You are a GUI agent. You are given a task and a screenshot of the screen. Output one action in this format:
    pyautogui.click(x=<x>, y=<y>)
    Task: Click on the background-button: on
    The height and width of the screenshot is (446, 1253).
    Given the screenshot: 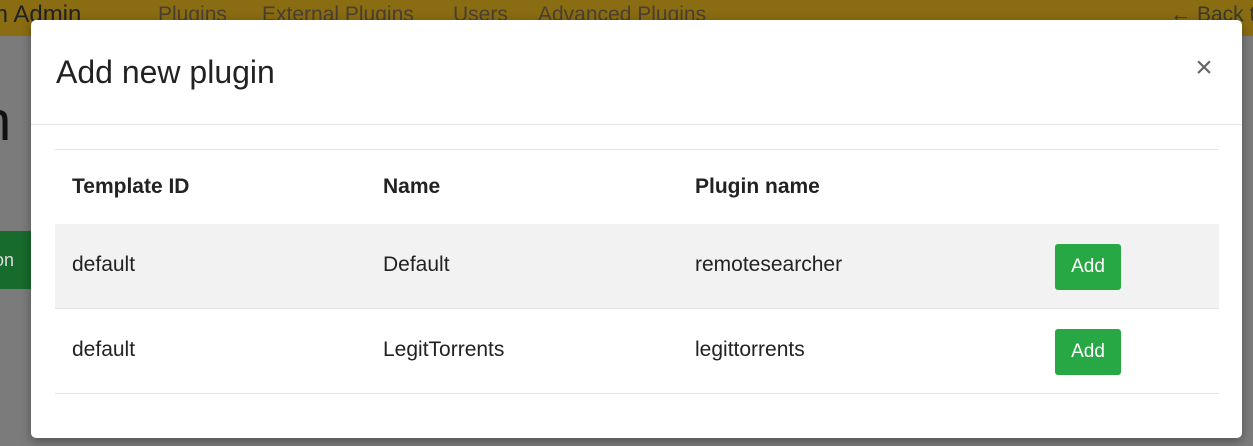 What is the action you would take?
    pyautogui.click(x=17, y=260)
    